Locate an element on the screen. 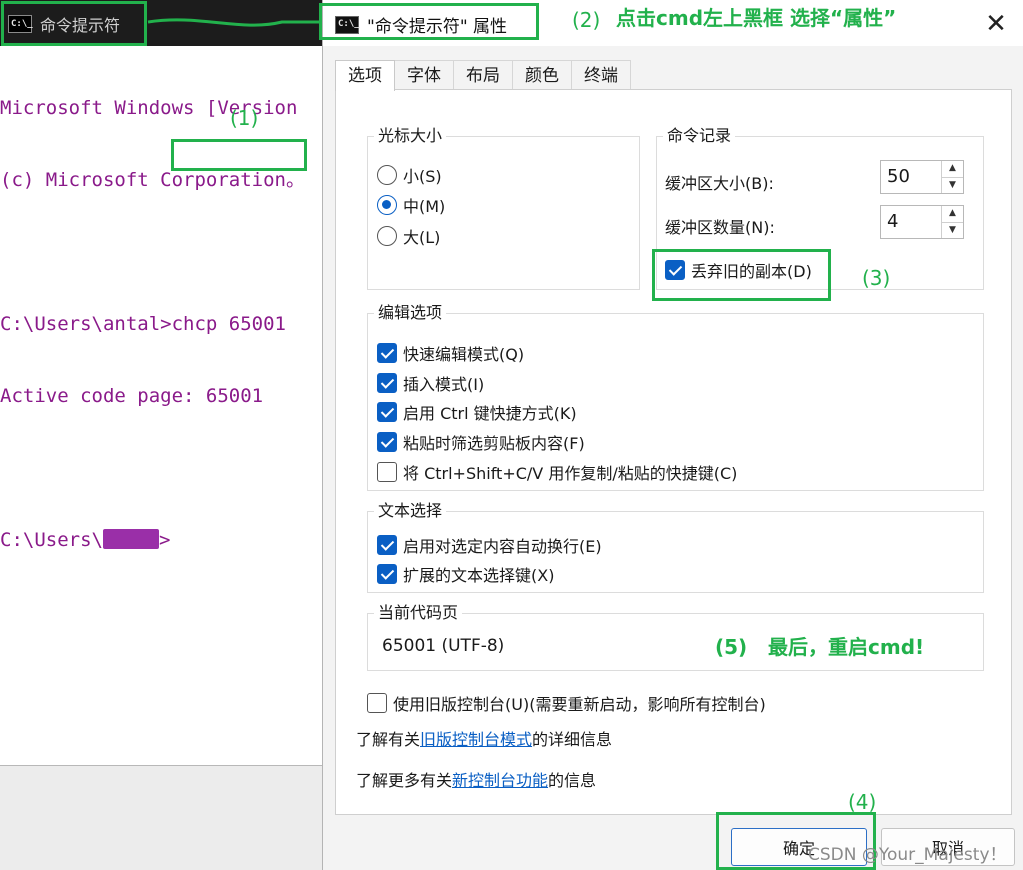  radio-cursor-large: 大(L) is located at coordinates (408, 236).